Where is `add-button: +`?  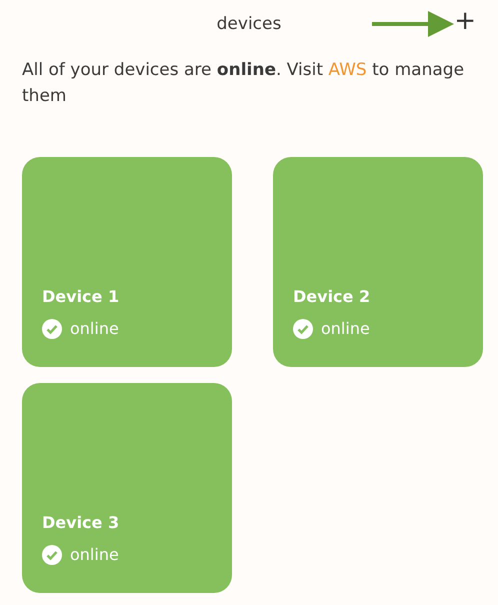
add-button: + is located at coordinates (465, 21).